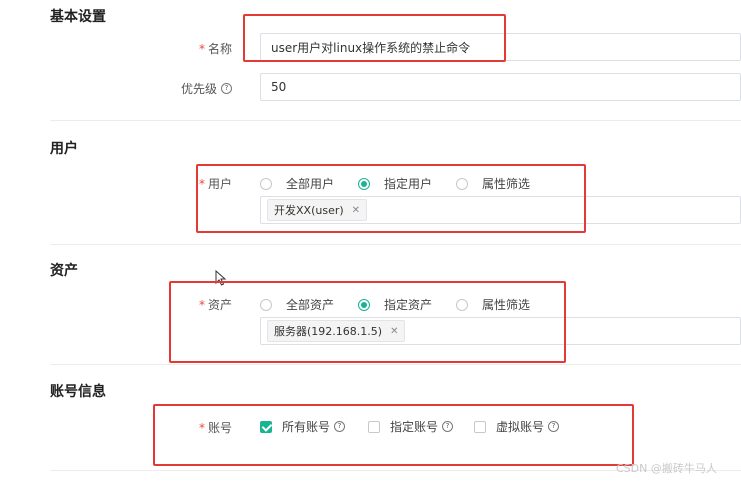 The width and height of the screenshot is (741, 481). Describe the element at coordinates (367, 322) in the screenshot. I see `annotation-box-assets` at that location.